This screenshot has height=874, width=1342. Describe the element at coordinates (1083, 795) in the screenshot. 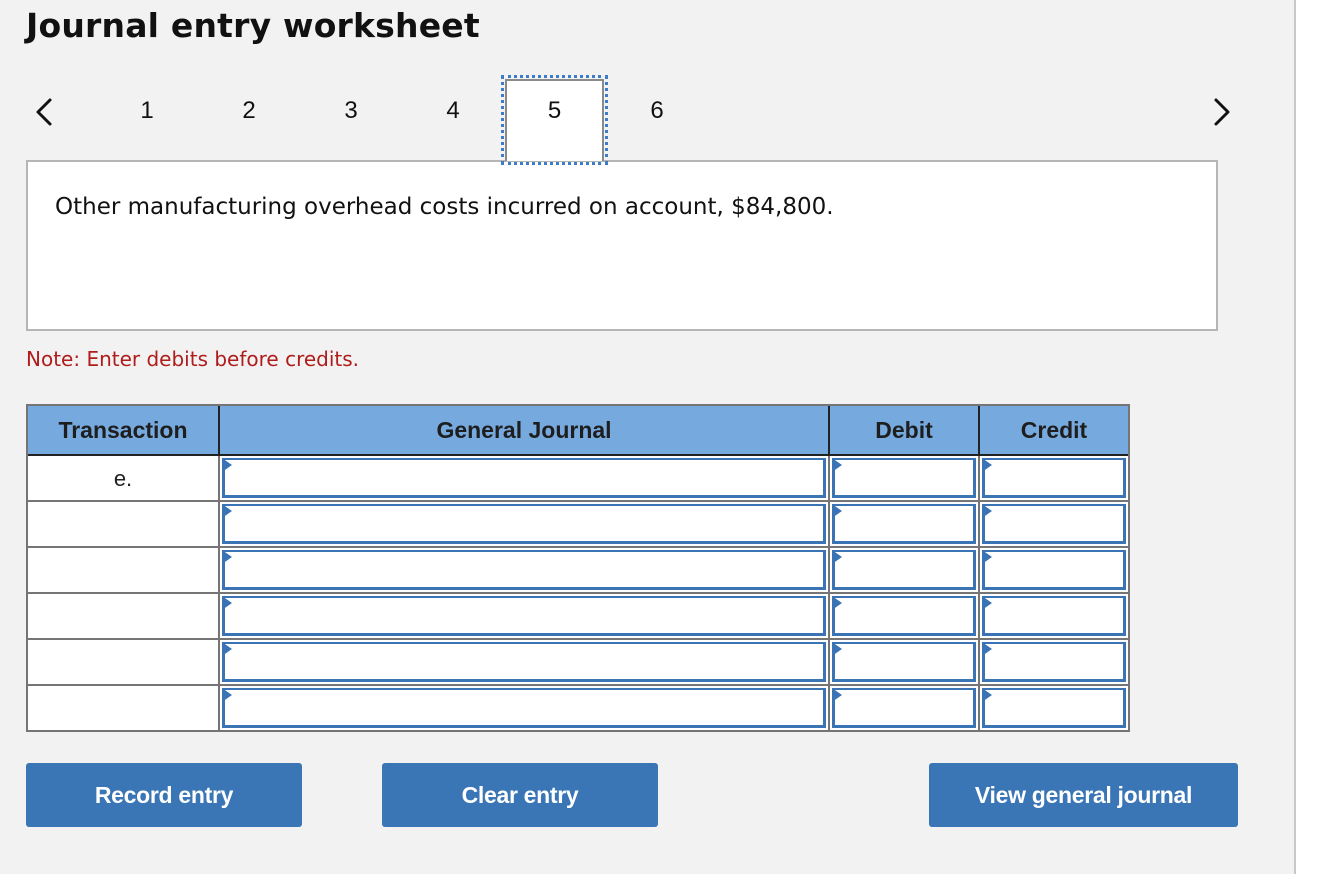

I see `view-general-journal-button: View general journal` at that location.